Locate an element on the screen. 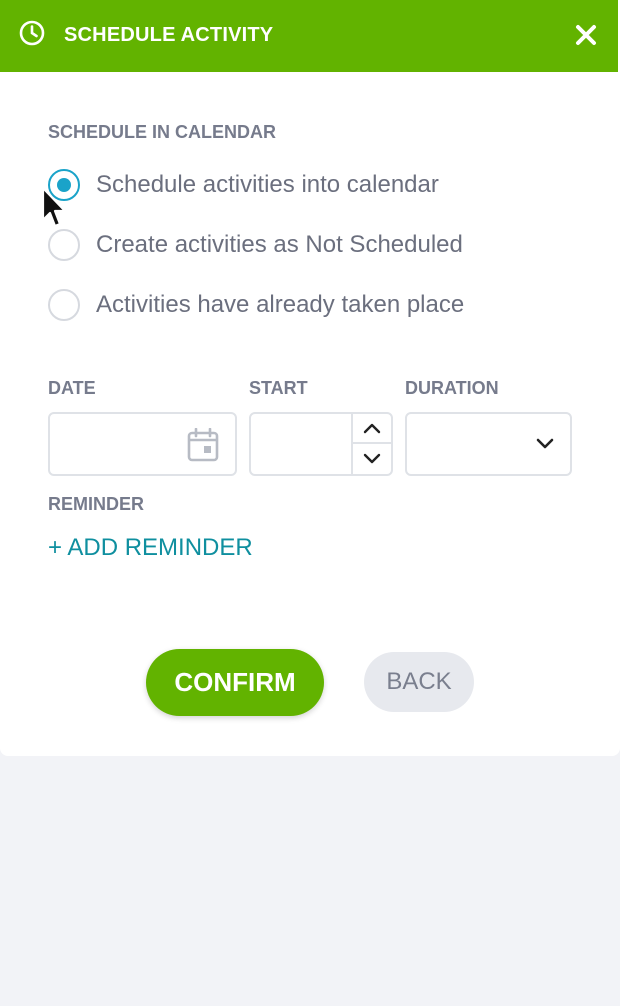 This screenshot has height=1006, width=620. date-label: DATE is located at coordinates (72, 388).